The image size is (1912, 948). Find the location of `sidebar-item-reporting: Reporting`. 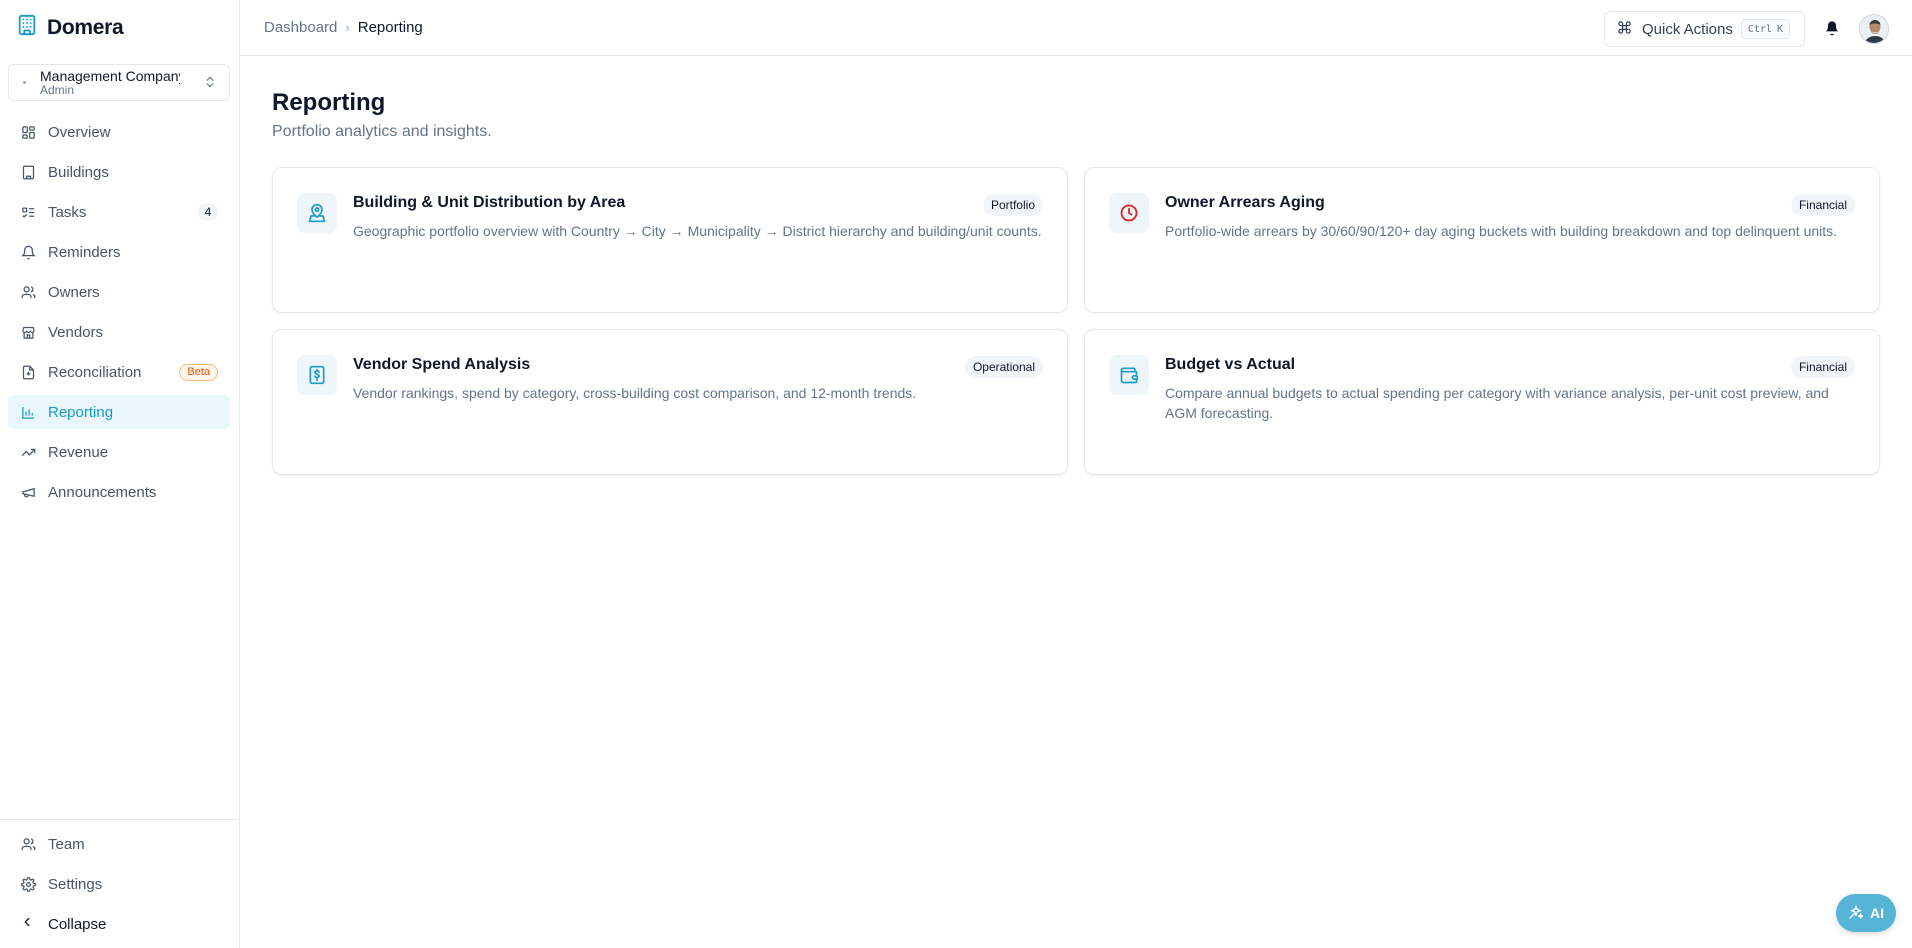

sidebar-item-reporting: Reporting is located at coordinates (119, 412).